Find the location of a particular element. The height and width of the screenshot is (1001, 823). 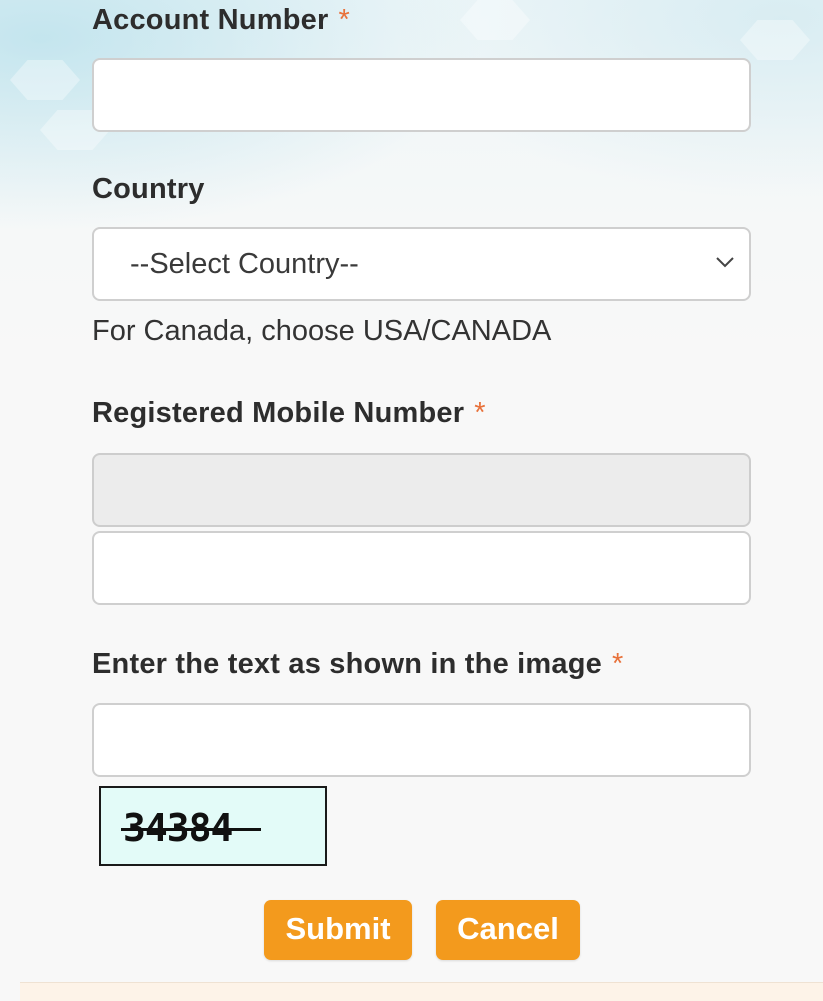

captcha-input is located at coordinates (421, 740).